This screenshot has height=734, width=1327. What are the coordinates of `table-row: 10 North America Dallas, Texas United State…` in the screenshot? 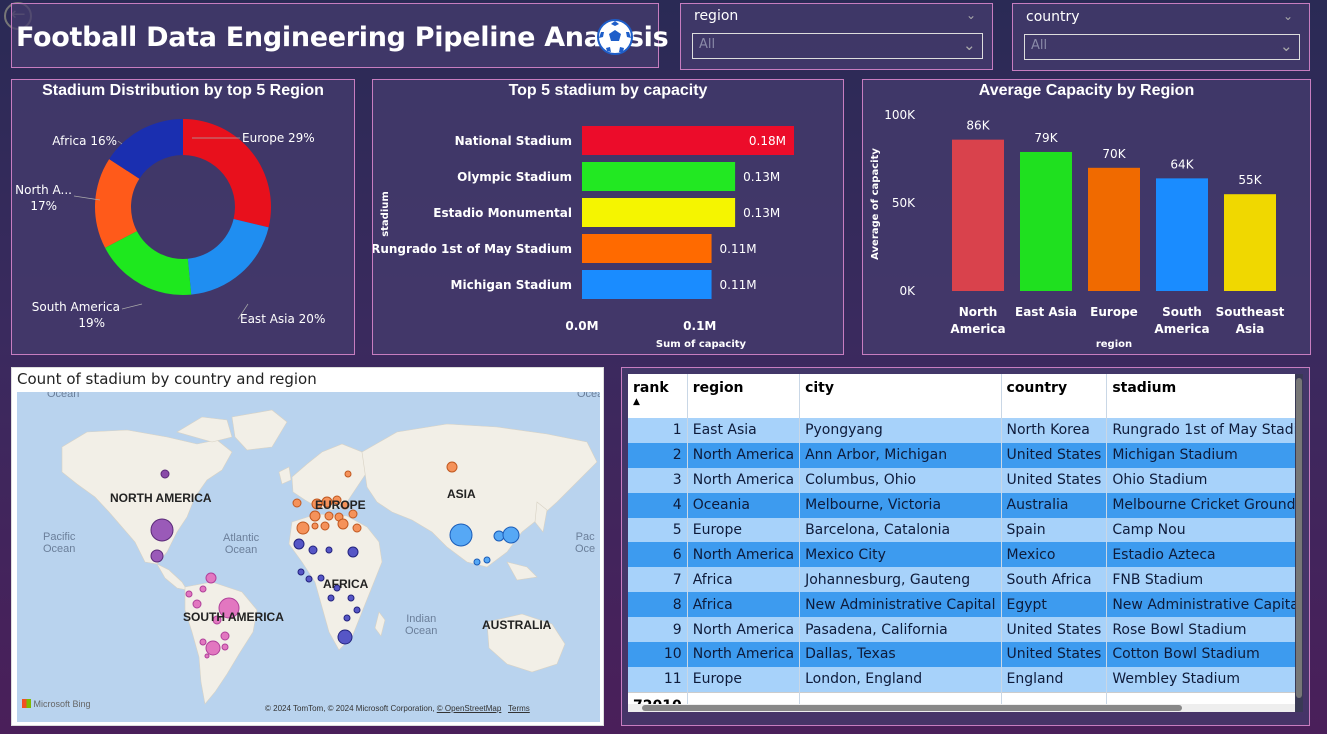 It's located at (961, 654).